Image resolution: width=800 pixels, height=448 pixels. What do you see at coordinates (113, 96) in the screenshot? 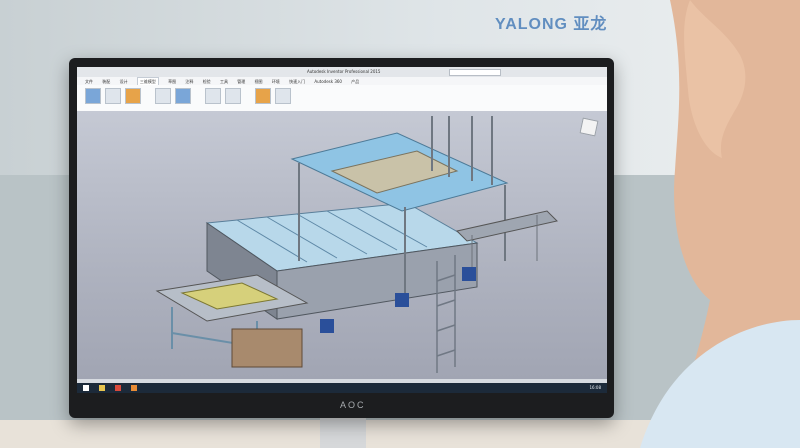
I see `ribbon-create-icon` at bounding box center [113, 96].